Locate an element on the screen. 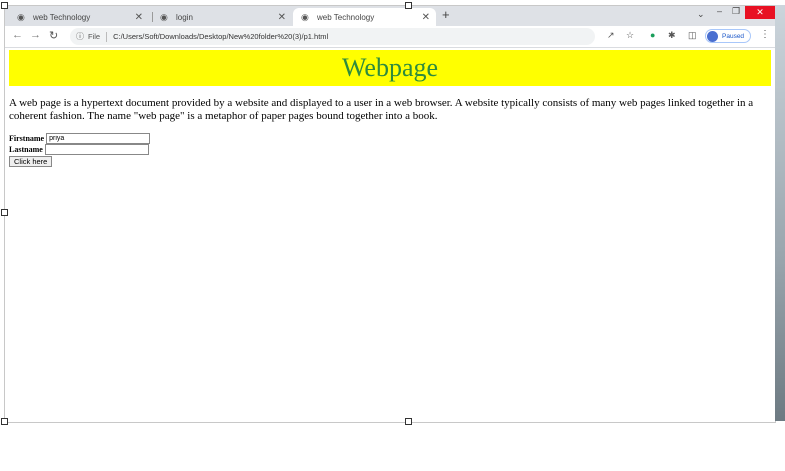 The height and width of the screenshot is (471, 785). lastname-input is located at coordinates (96, 149).